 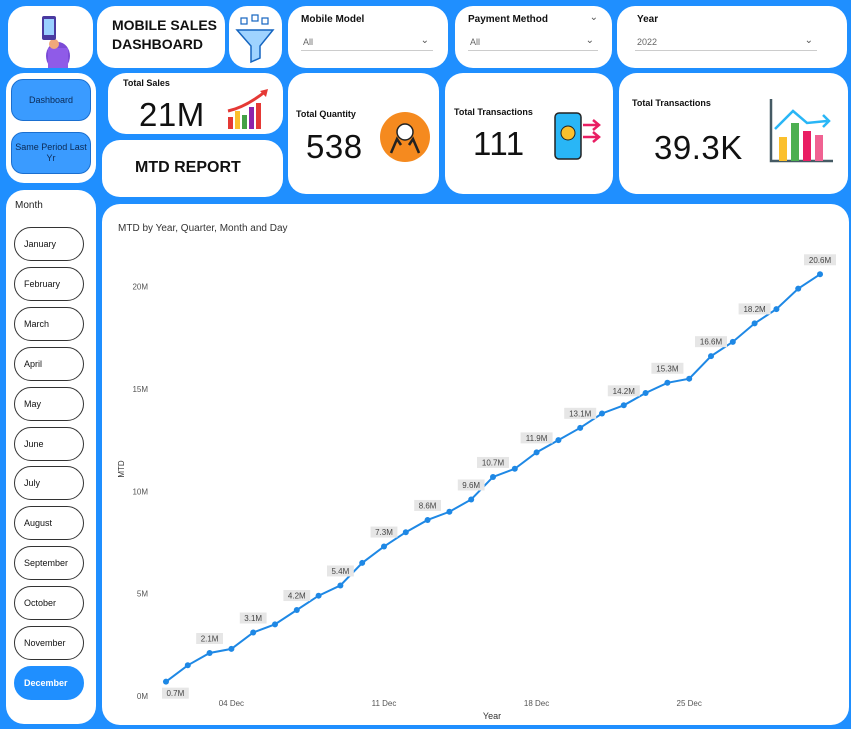 I want to click on phone-payment-icon, so click(x=577, y=136).